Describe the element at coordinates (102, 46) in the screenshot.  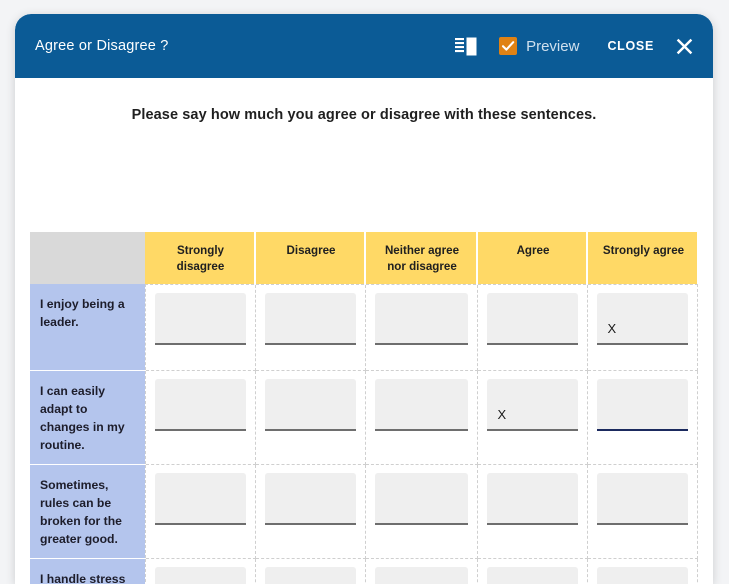
I see `dialog-title: Agree or Disagree ?` at that location.